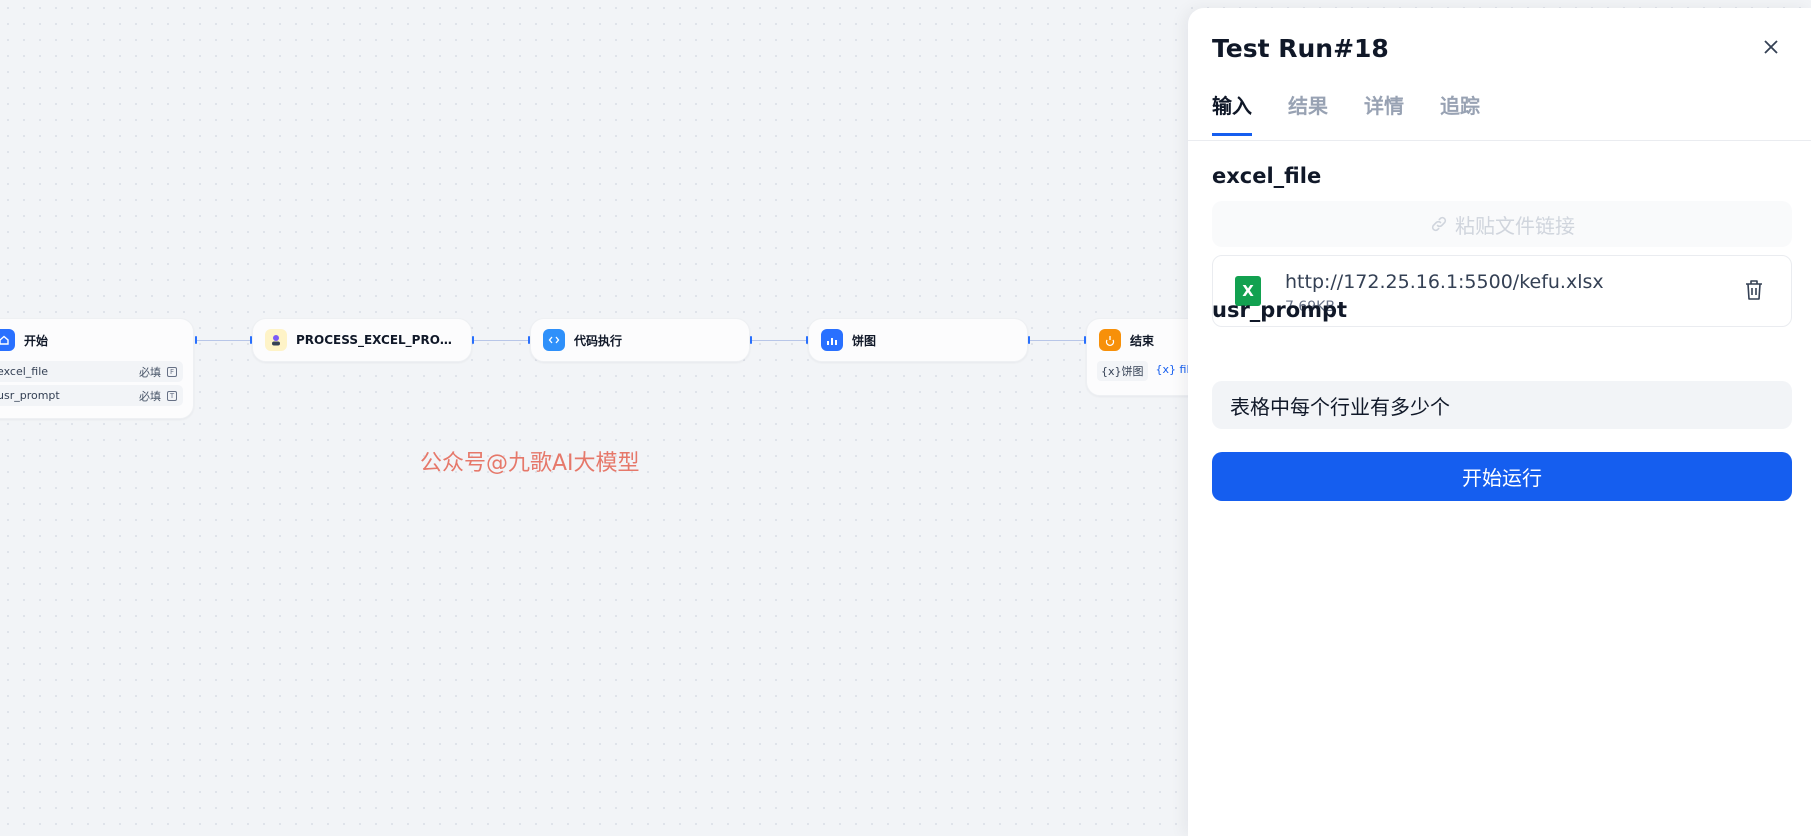 The width and height of the screenshot is (1811, 836). I want to click on start-run-button: 开始运行, so click(1502, 476).